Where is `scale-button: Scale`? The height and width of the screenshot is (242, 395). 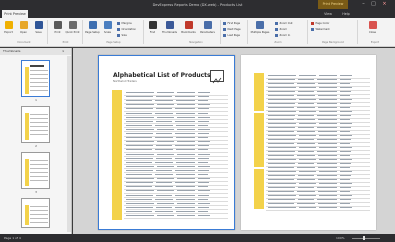
scale-button: Scale is located at coordinates (107, 30).